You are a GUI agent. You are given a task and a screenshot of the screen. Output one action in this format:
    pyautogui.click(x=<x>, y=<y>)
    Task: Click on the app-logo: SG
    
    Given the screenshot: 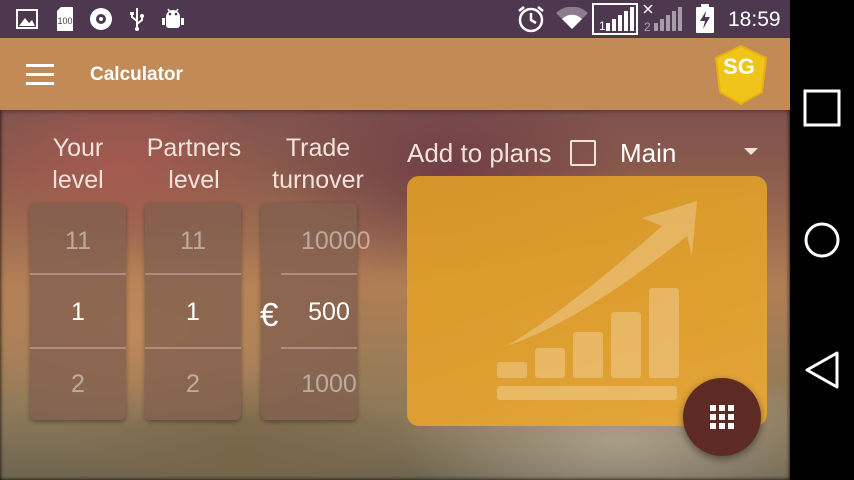 What is the action you would take?
    pyautogui.click(x=741, y=75)
    